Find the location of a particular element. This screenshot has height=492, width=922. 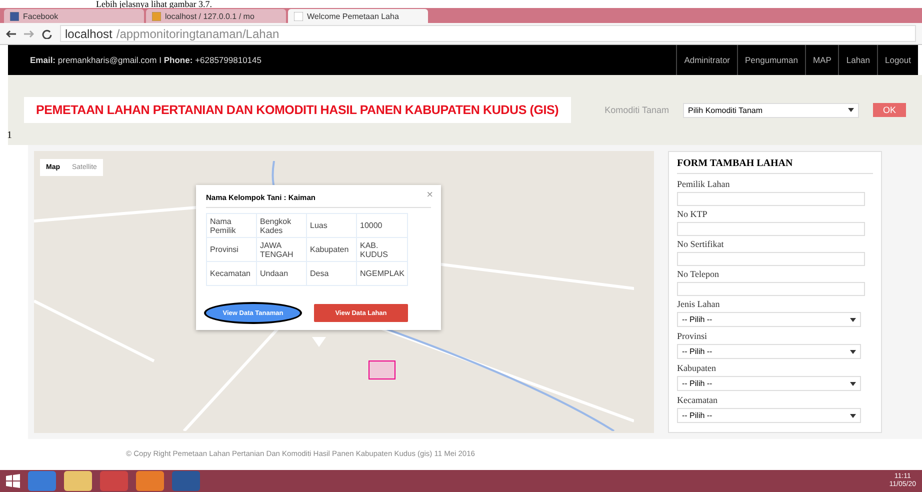

table-cell: Bengkok Kades is located at coordinates (281, 226).